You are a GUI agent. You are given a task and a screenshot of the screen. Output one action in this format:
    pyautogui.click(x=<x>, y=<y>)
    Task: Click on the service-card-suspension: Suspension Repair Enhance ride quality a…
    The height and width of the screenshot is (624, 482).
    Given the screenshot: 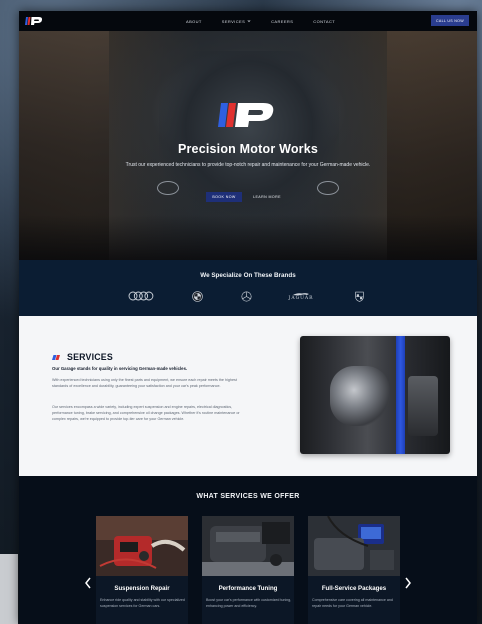 What is the action you would take?
    pyautogui.click(x=142, y=570)
    